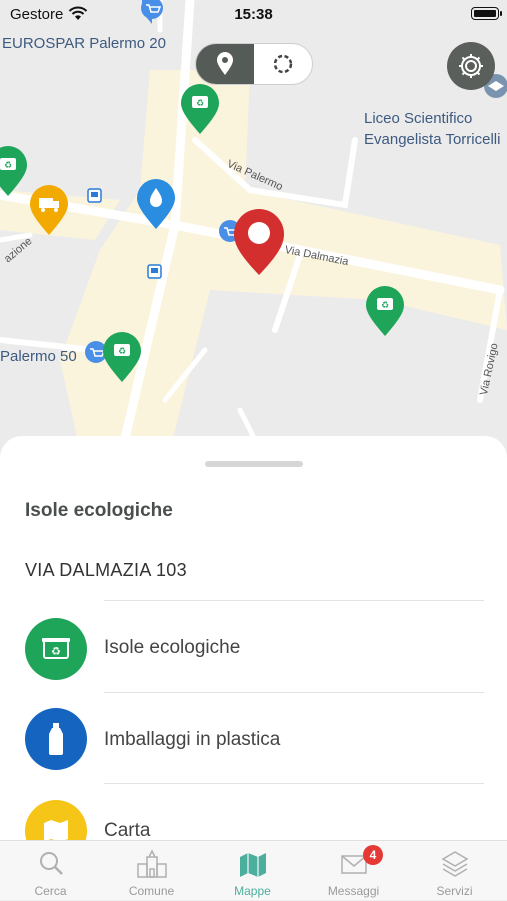 The image size is (507, 901). Describe the element at coordinates (353, 891) in the screenshot. I see `tab-label: Messaggi` at that location.